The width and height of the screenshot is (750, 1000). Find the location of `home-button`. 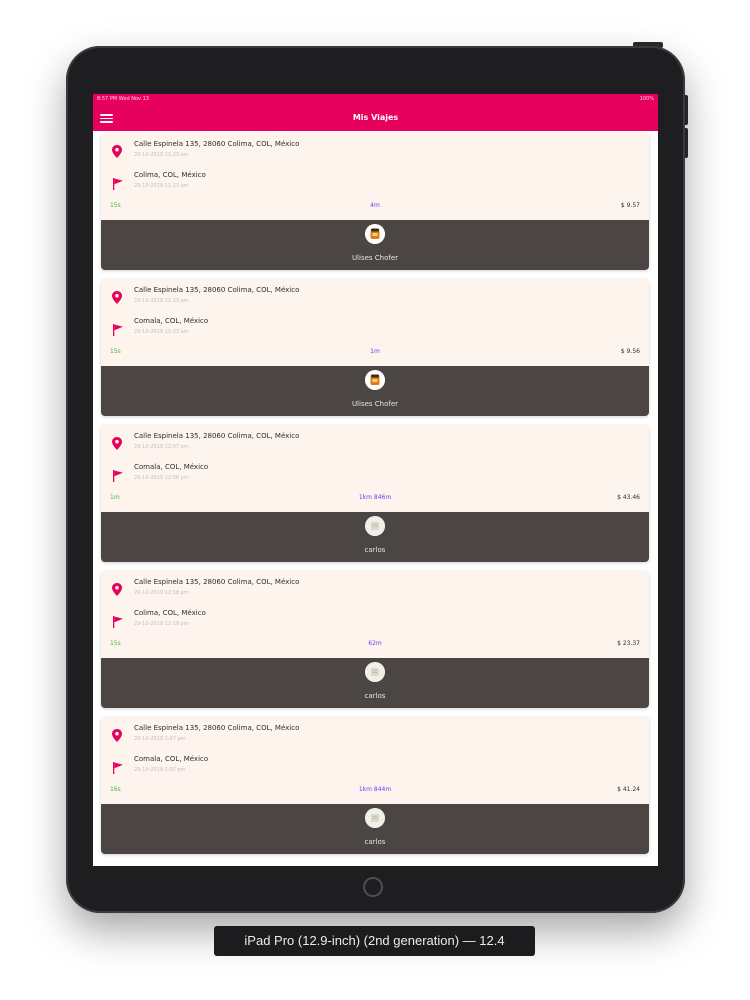

home-button is located at coordinates (373, 887).